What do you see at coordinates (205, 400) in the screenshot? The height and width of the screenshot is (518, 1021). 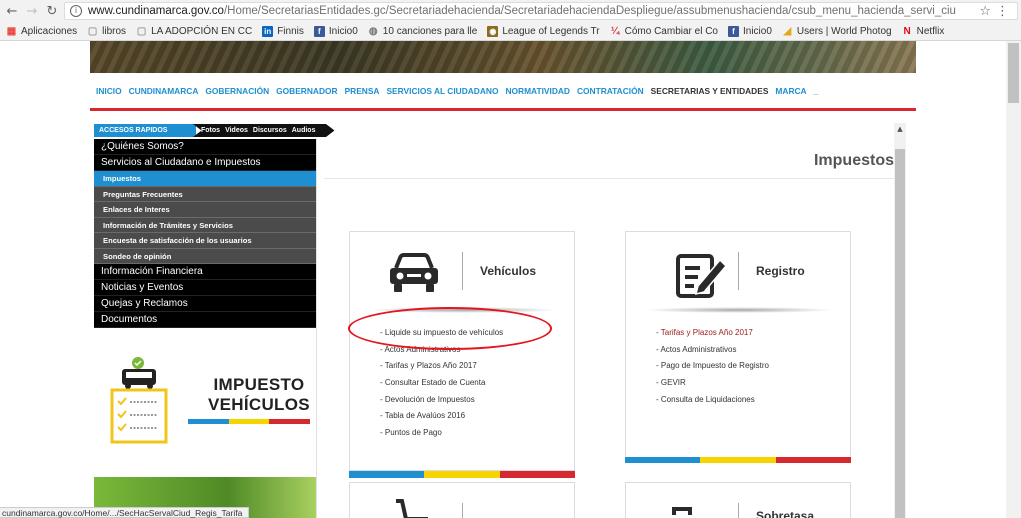 I see `promo-impuesto-vehiculos: IMPUESTO VEHÍCULOS` at bounding box center [205, 400].